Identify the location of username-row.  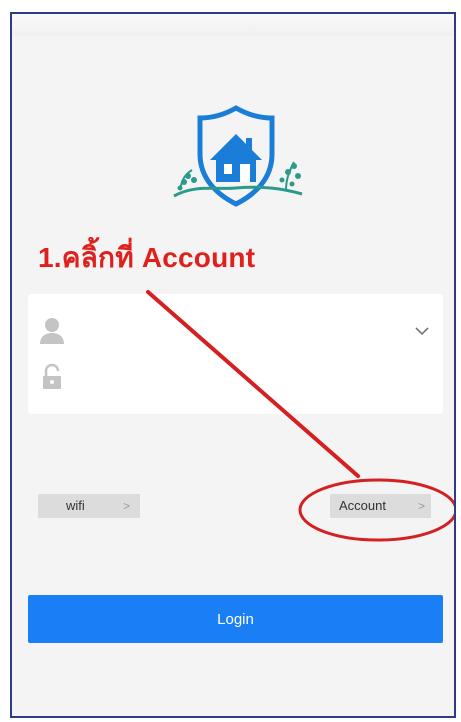
(235, 331).